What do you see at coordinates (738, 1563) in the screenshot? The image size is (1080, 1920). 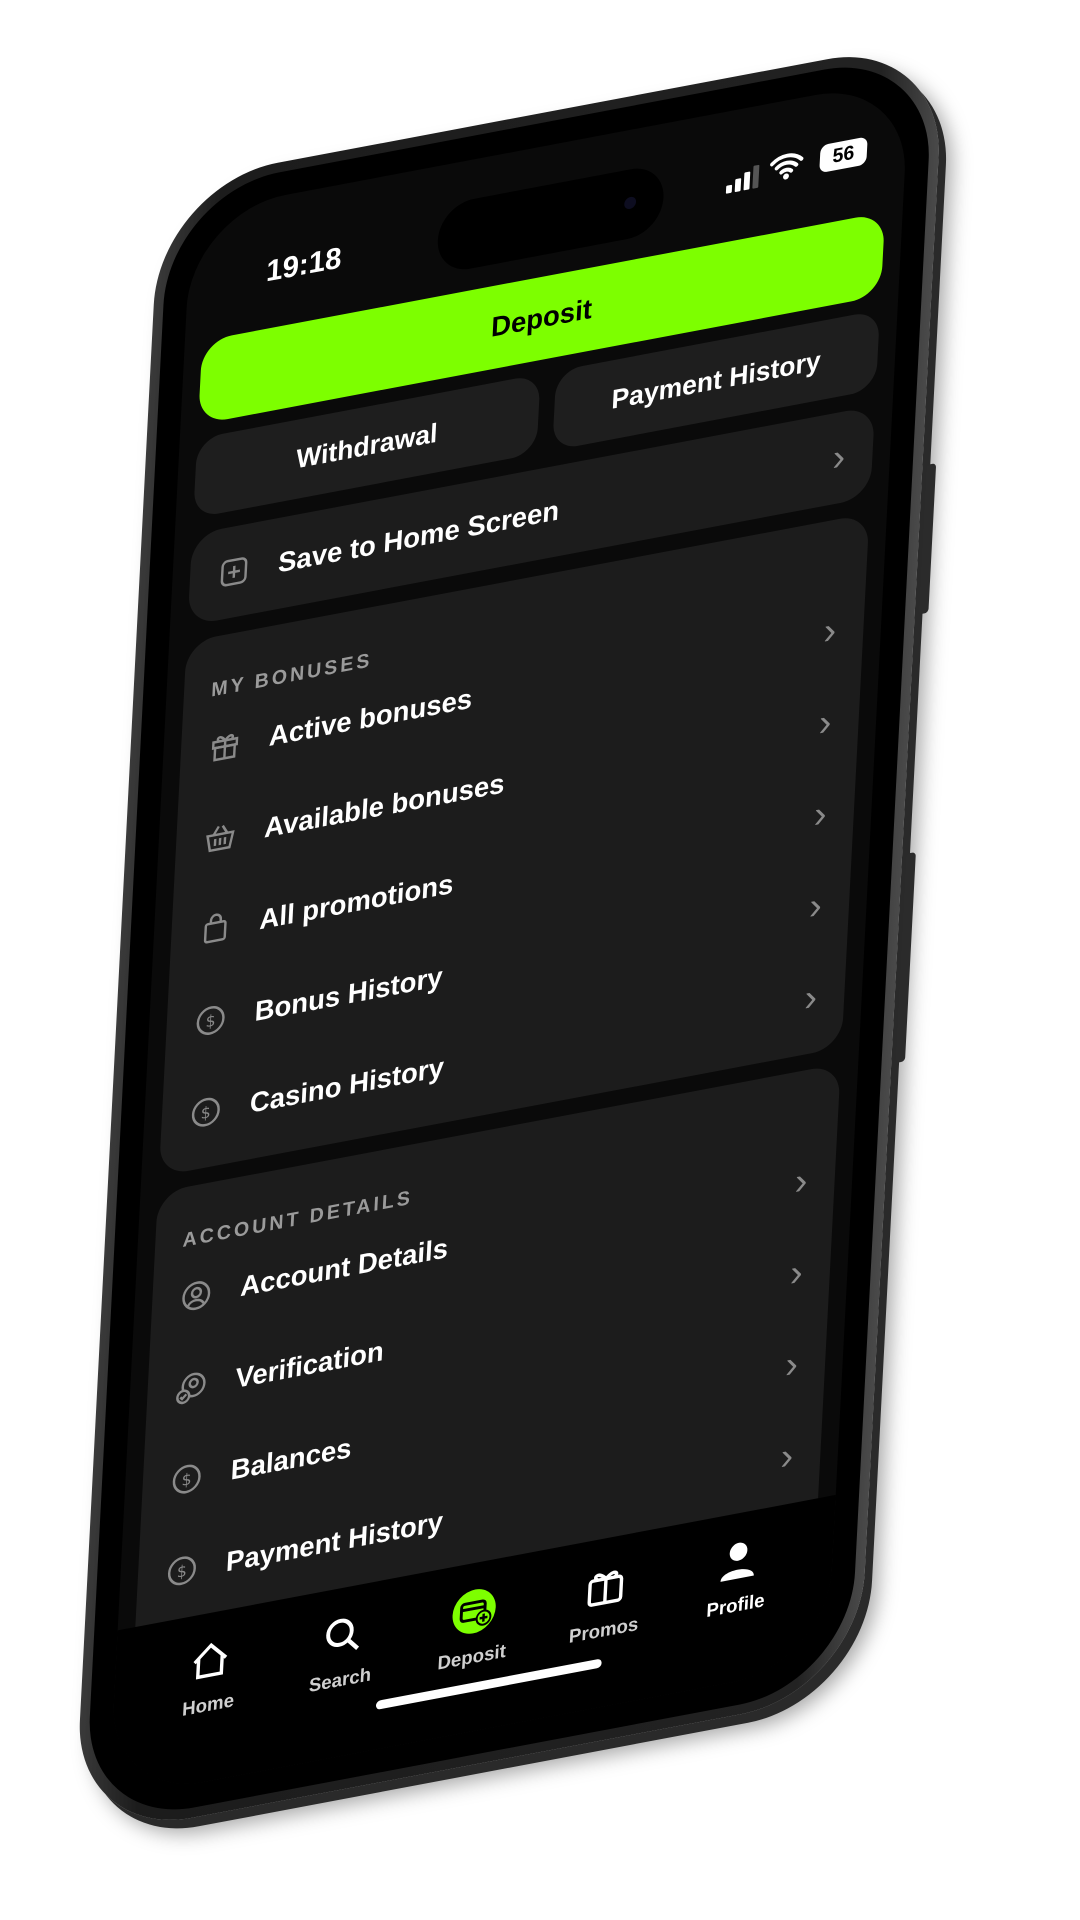 I see `person-icon` at bounding box center [738, 1563].